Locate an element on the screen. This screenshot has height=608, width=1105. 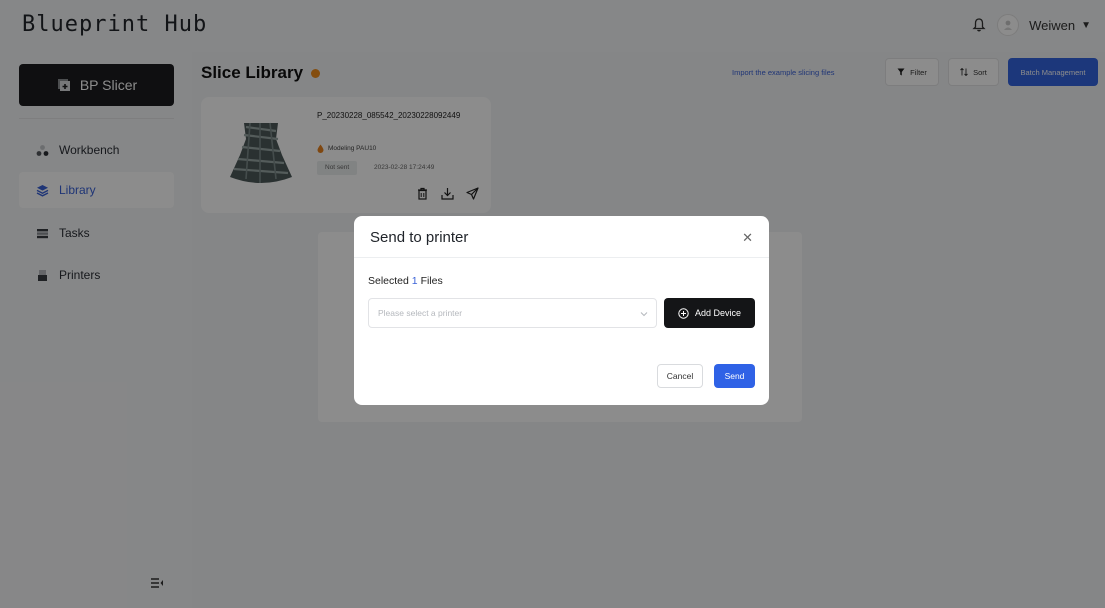
add-device-label: Add Device is located at coordinates (718, 313).